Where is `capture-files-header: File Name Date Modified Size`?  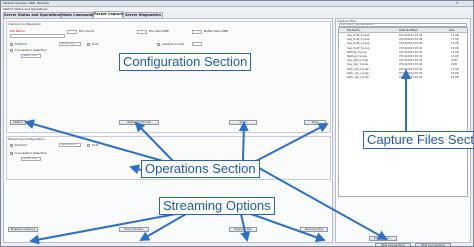 capture-files-header: File Name Date Modified Size is located at coordinates (403, 30).